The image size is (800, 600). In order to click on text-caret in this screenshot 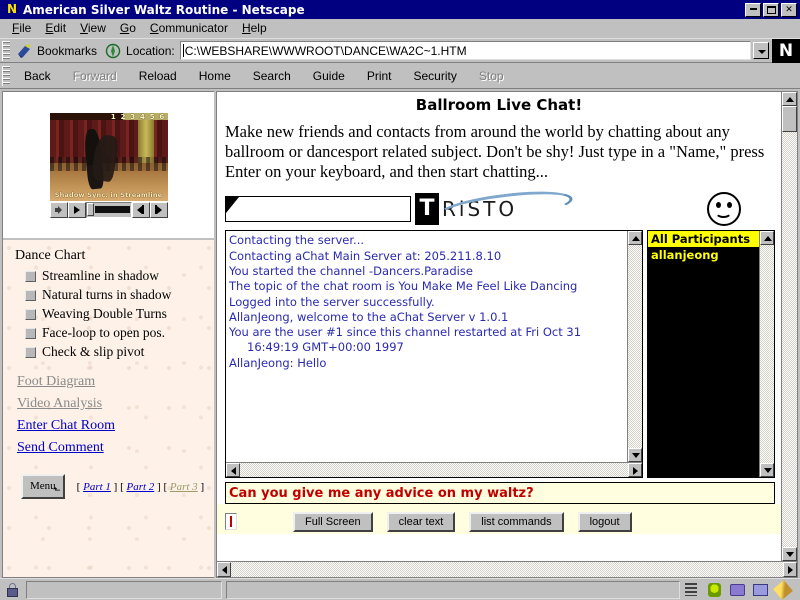, I will do `click(231, 522)`.